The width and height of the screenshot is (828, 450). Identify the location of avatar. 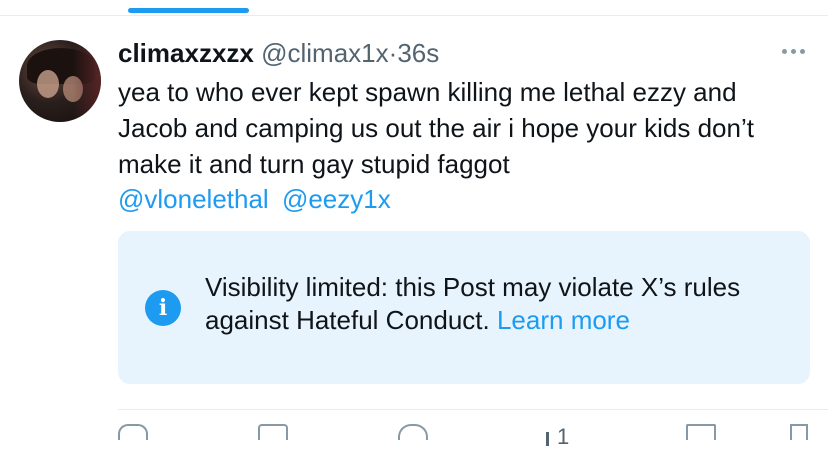
(60, 81).